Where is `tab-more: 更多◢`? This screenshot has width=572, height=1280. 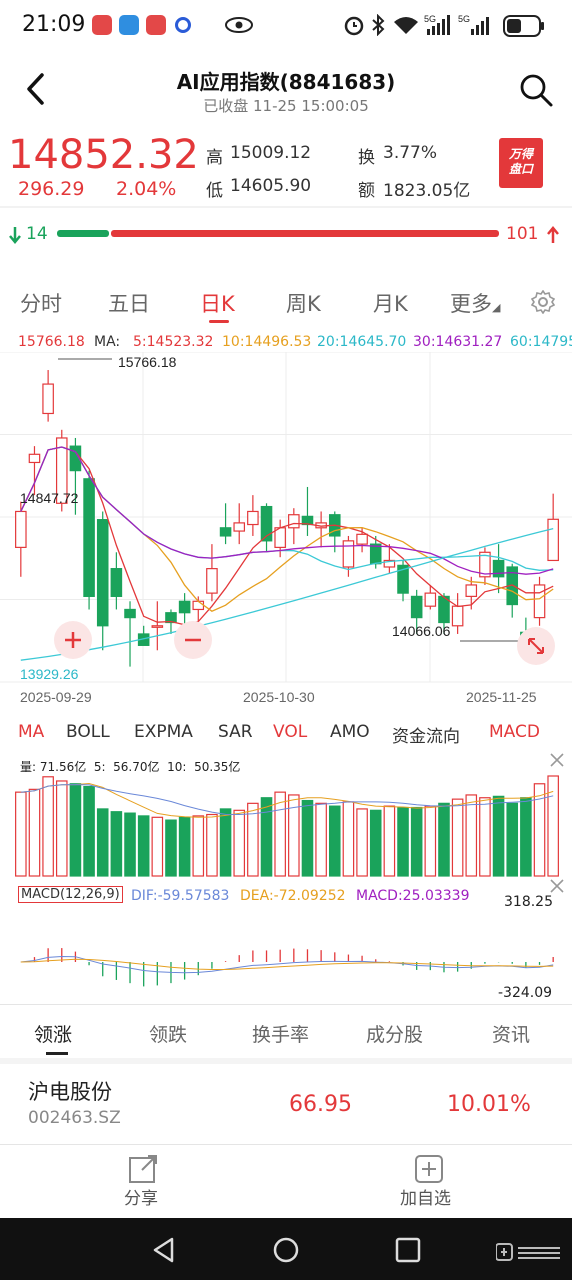 tab-more: 更多◢ is located at coordinates (475, 303).